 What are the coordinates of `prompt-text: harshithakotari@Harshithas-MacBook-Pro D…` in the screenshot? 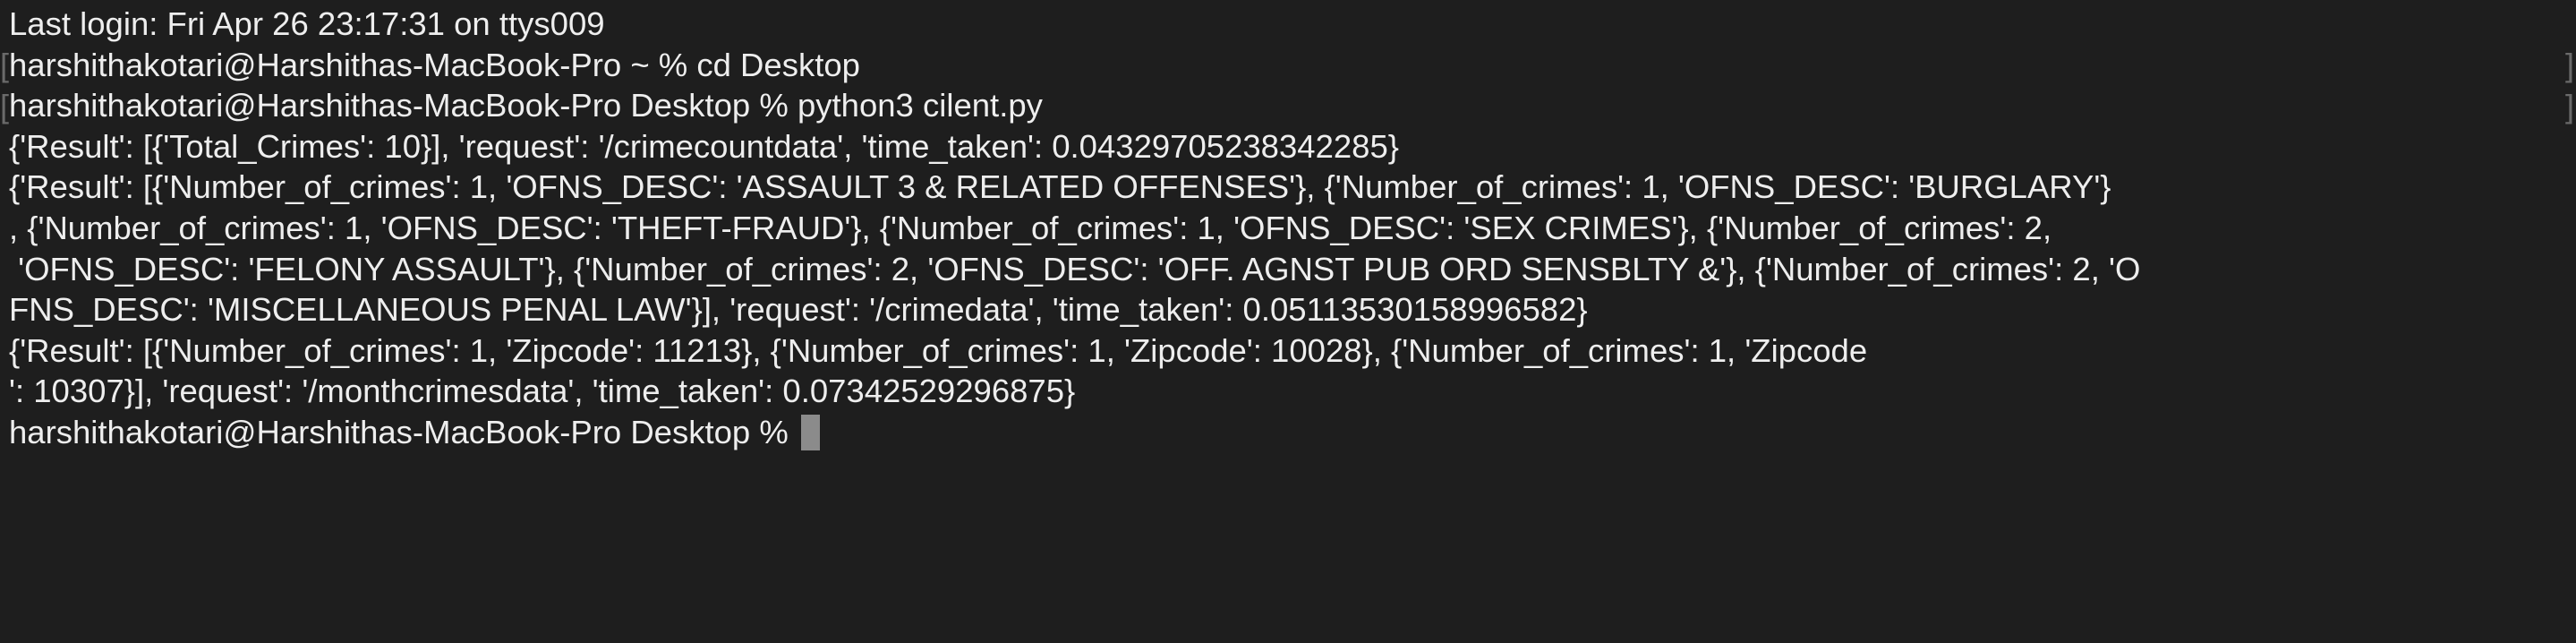 It's located at (403, 432).